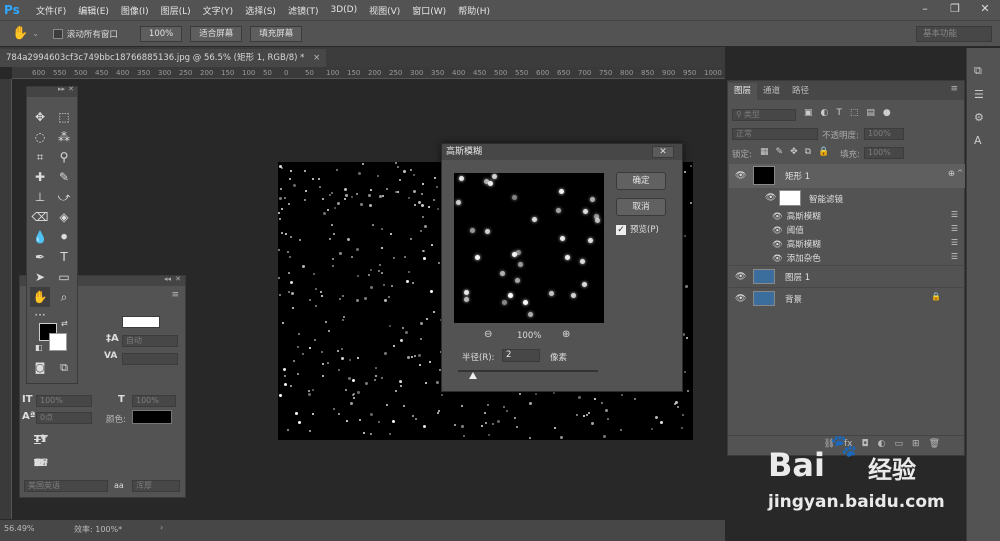 Image resolution: width=1000 pixels, height=541 pixels. What do you see at coordinates (40, 177) in the screenshot?
I see `healing-brush-icon: ✚` at bounding box center [40, 177].